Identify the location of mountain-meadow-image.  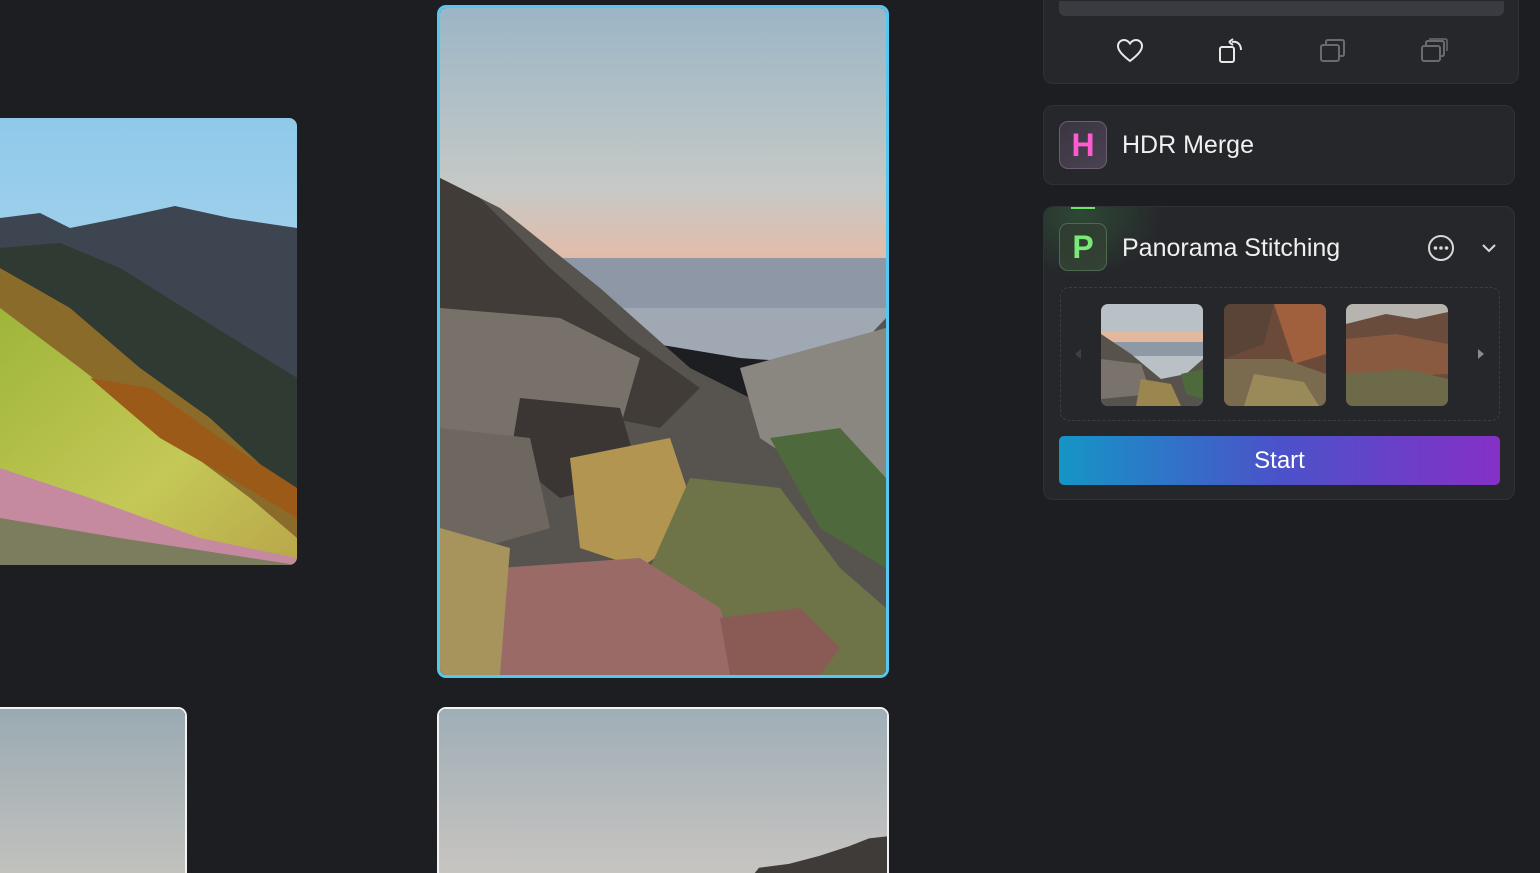
(148, 341).